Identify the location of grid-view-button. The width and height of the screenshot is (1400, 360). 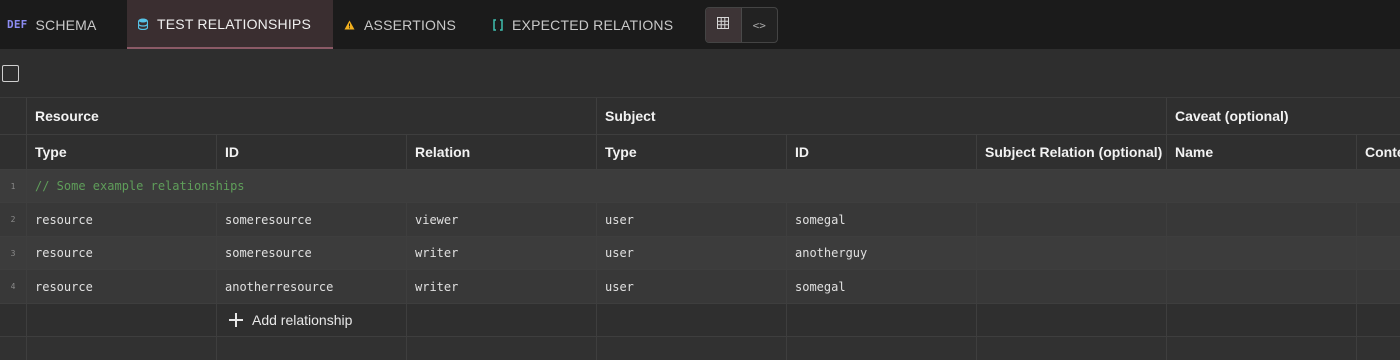
(724, 25).